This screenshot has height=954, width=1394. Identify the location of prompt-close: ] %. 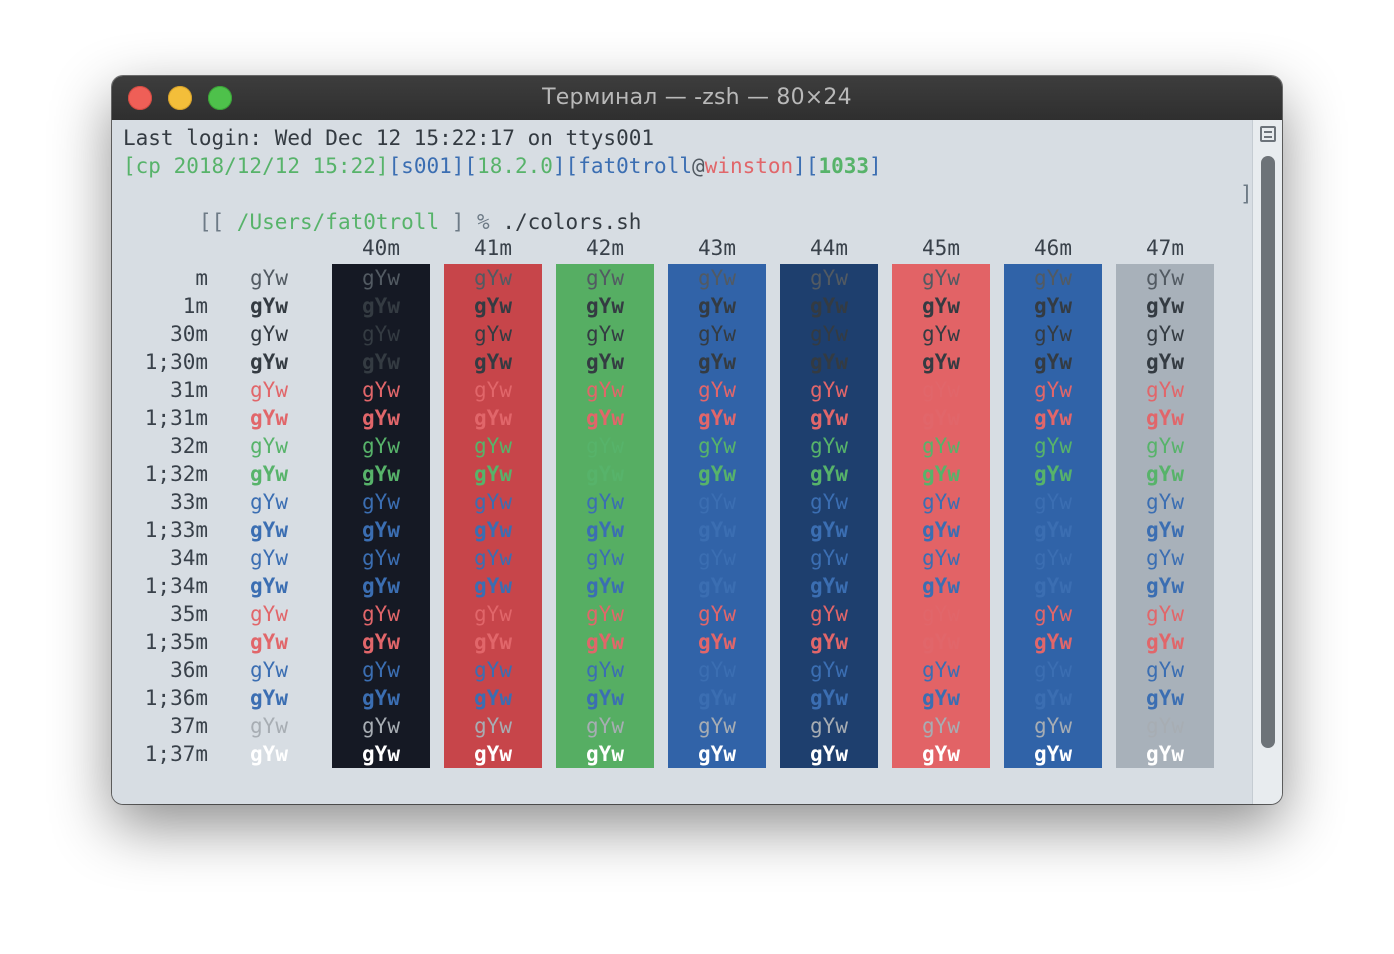
(464, 222).